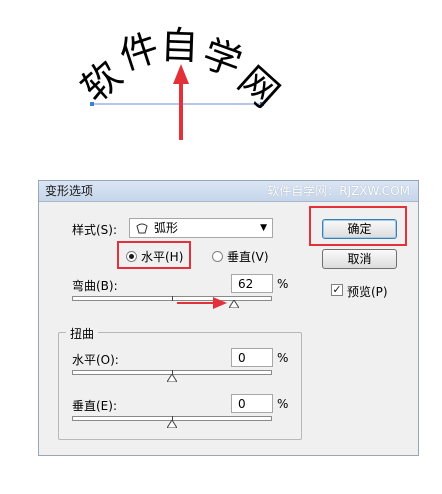  Describe the element at coordinates (181, 102) in the screenshot. I see `red-arrow-up-icon` at that location.